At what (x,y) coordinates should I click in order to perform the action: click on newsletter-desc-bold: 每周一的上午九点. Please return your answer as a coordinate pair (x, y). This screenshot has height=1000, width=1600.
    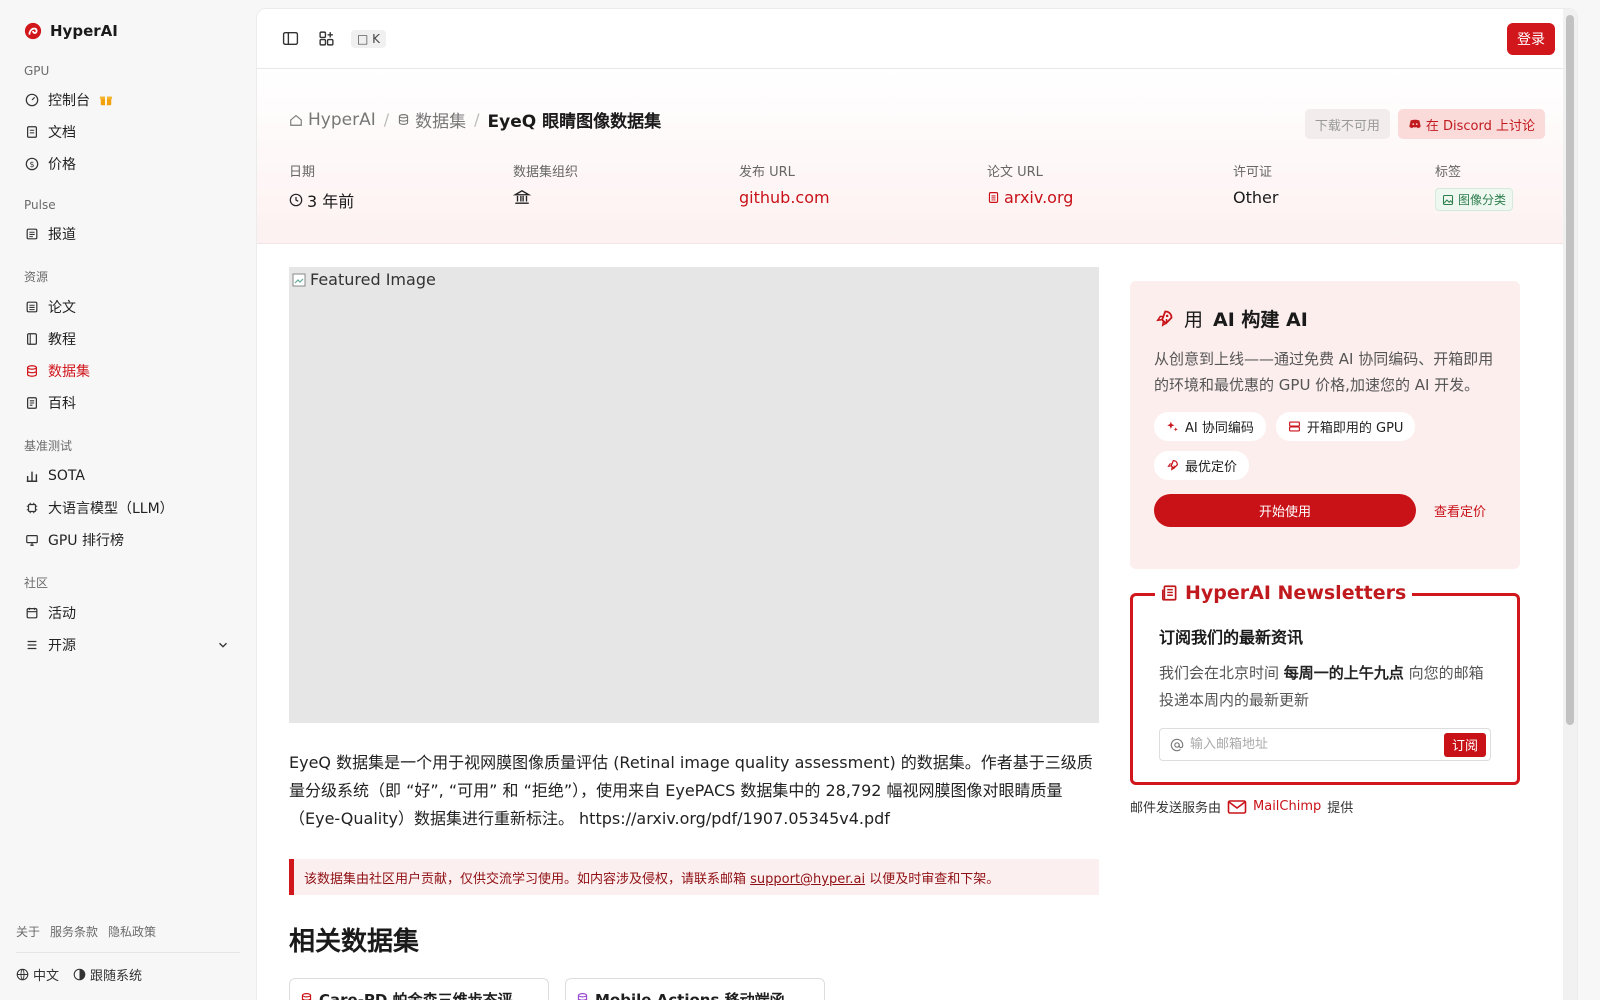
    Looking at the image, I should click on (1343, 673).